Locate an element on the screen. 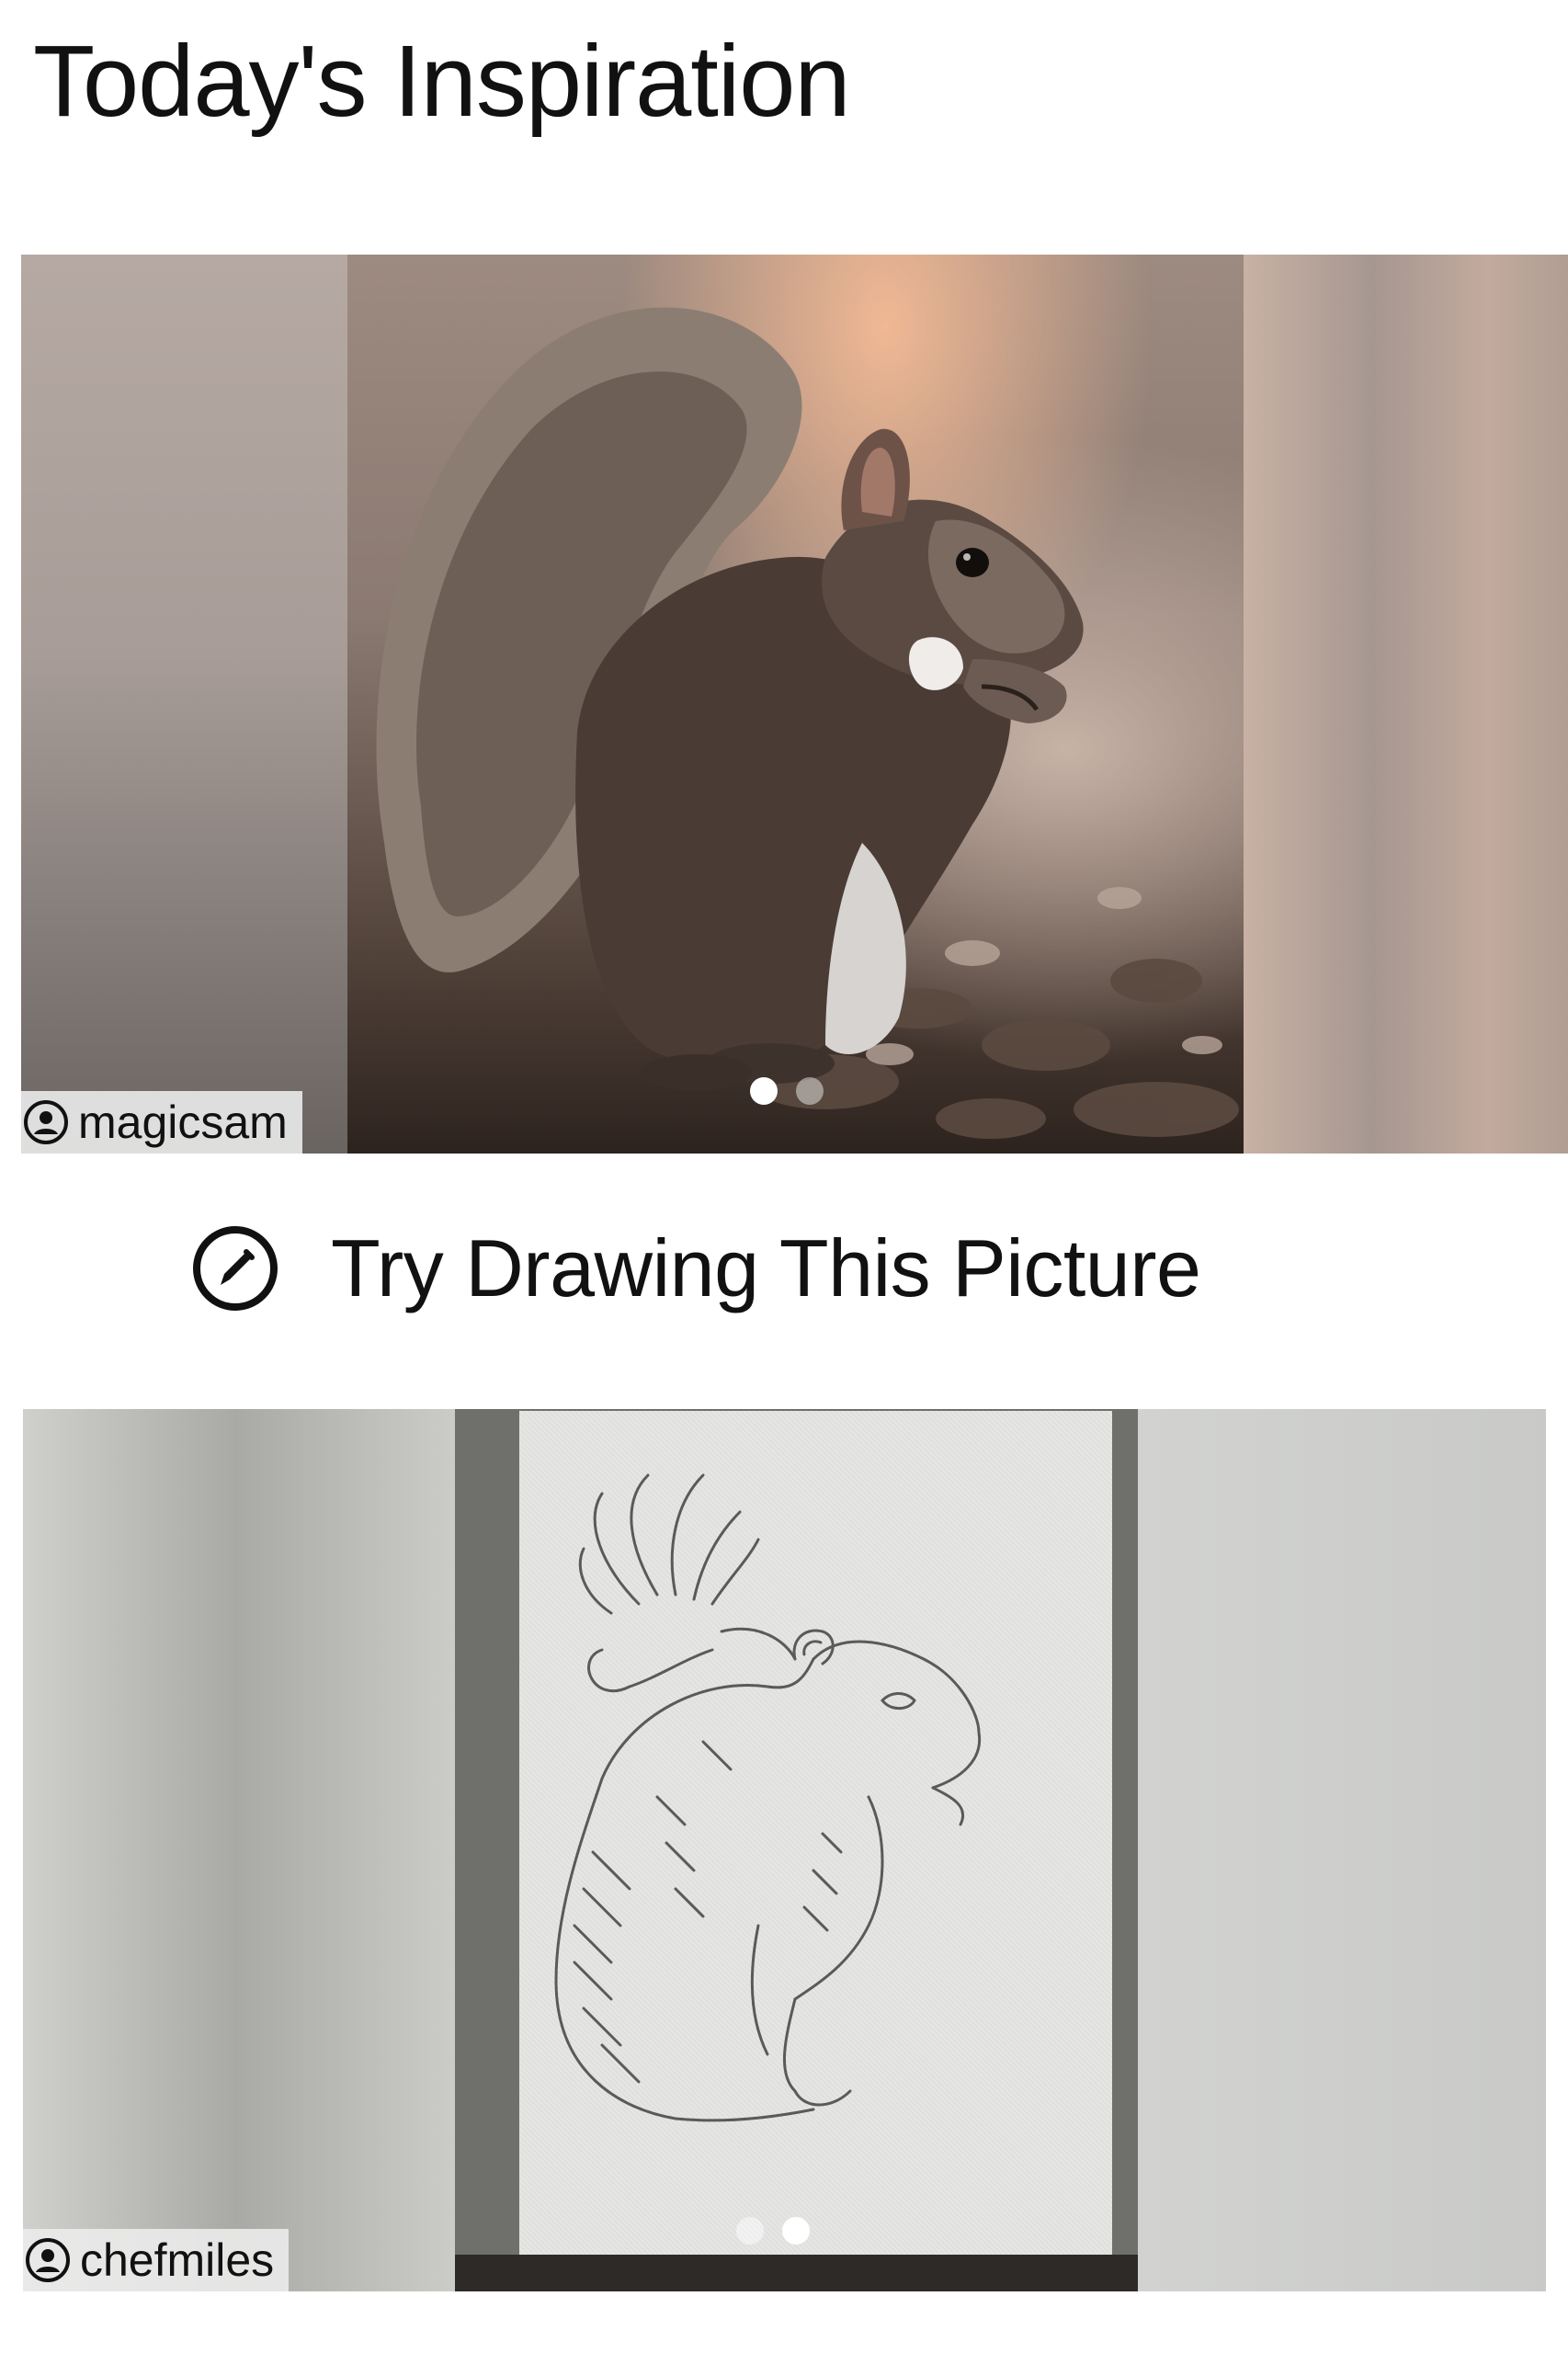 Image resolution: width=1568 pixels, height=2353 pixels. drawing-carousel-pagination is located at coordinates (773, 2231).